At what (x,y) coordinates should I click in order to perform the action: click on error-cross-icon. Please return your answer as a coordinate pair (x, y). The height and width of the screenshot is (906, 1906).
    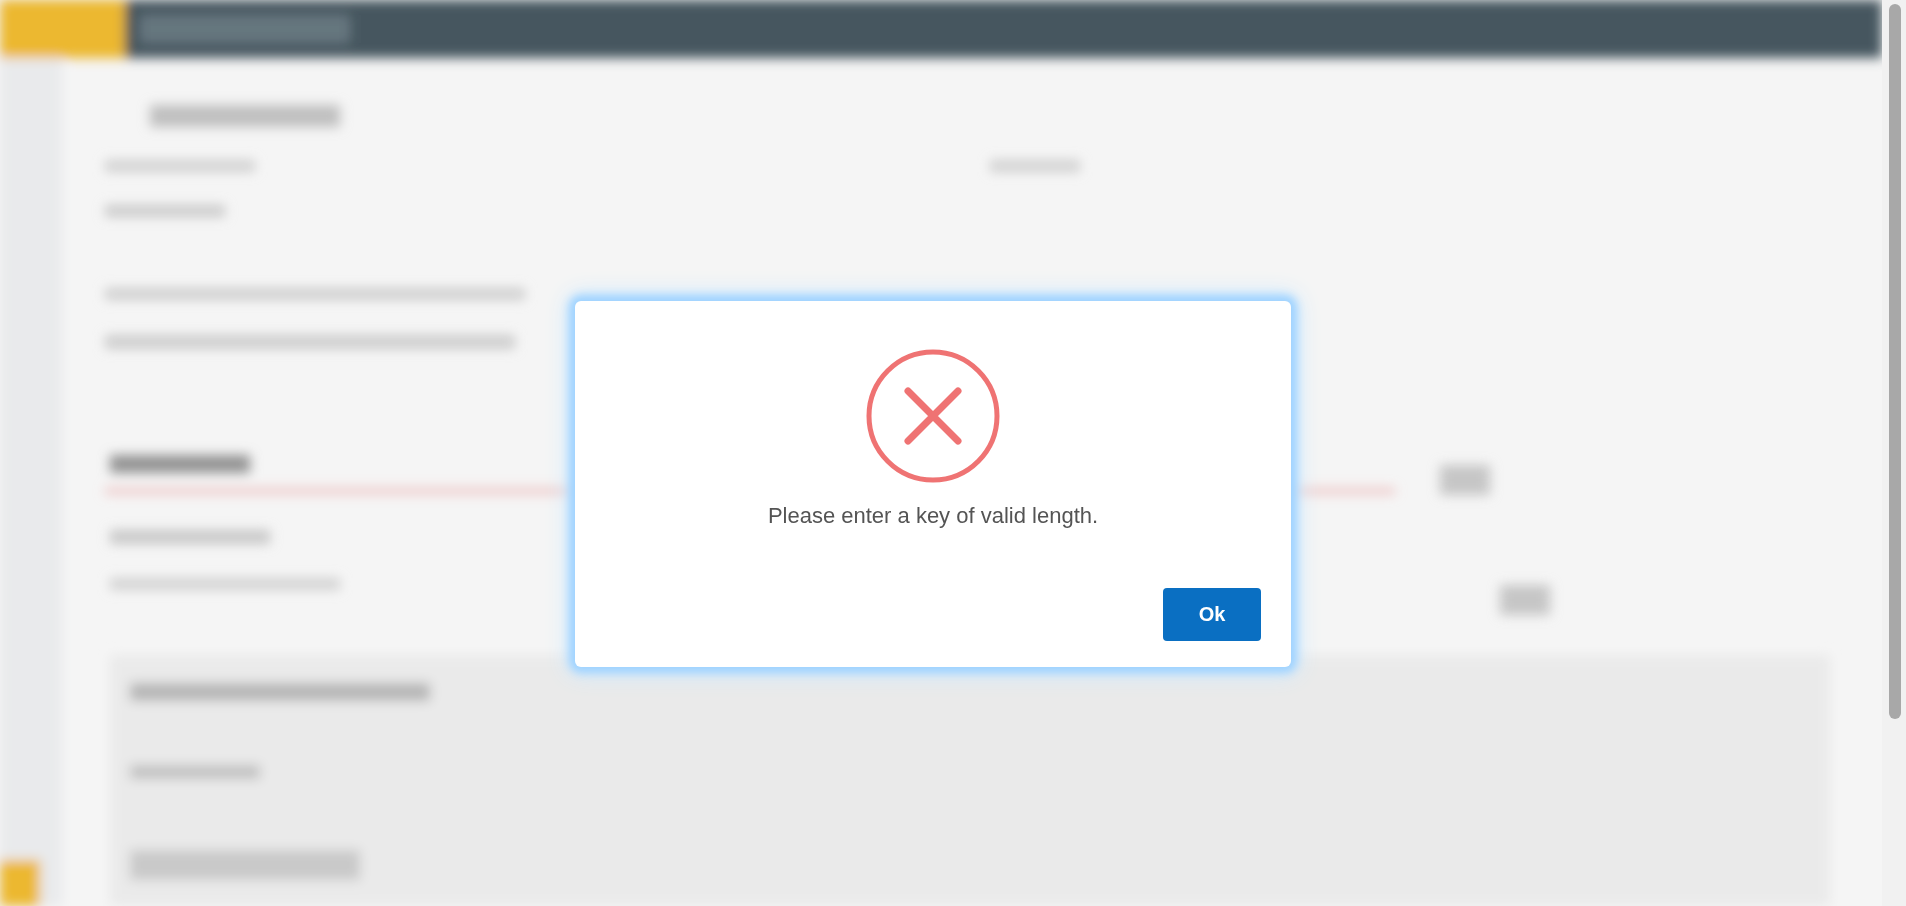
    Looking at the image, I should click on (933, 416).